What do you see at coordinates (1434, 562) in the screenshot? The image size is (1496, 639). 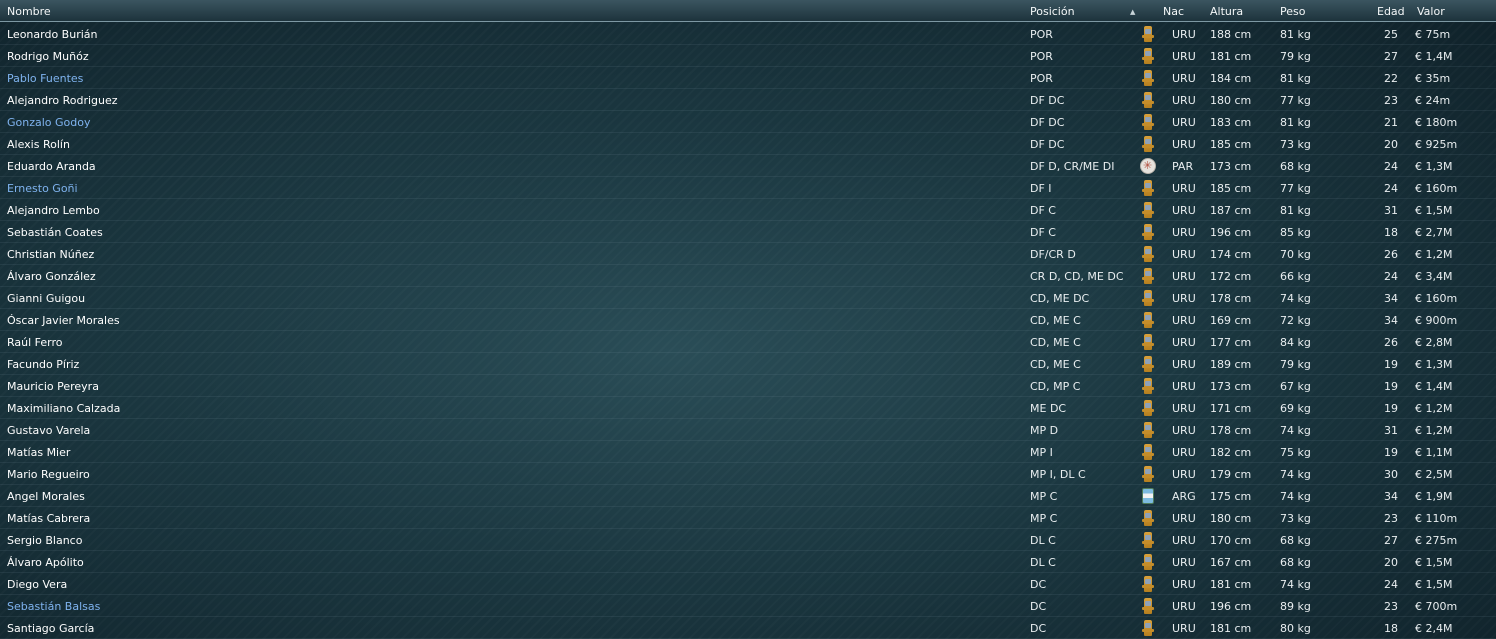 I see `player-value: € 1,5M` at bounding box center [1434, 562].